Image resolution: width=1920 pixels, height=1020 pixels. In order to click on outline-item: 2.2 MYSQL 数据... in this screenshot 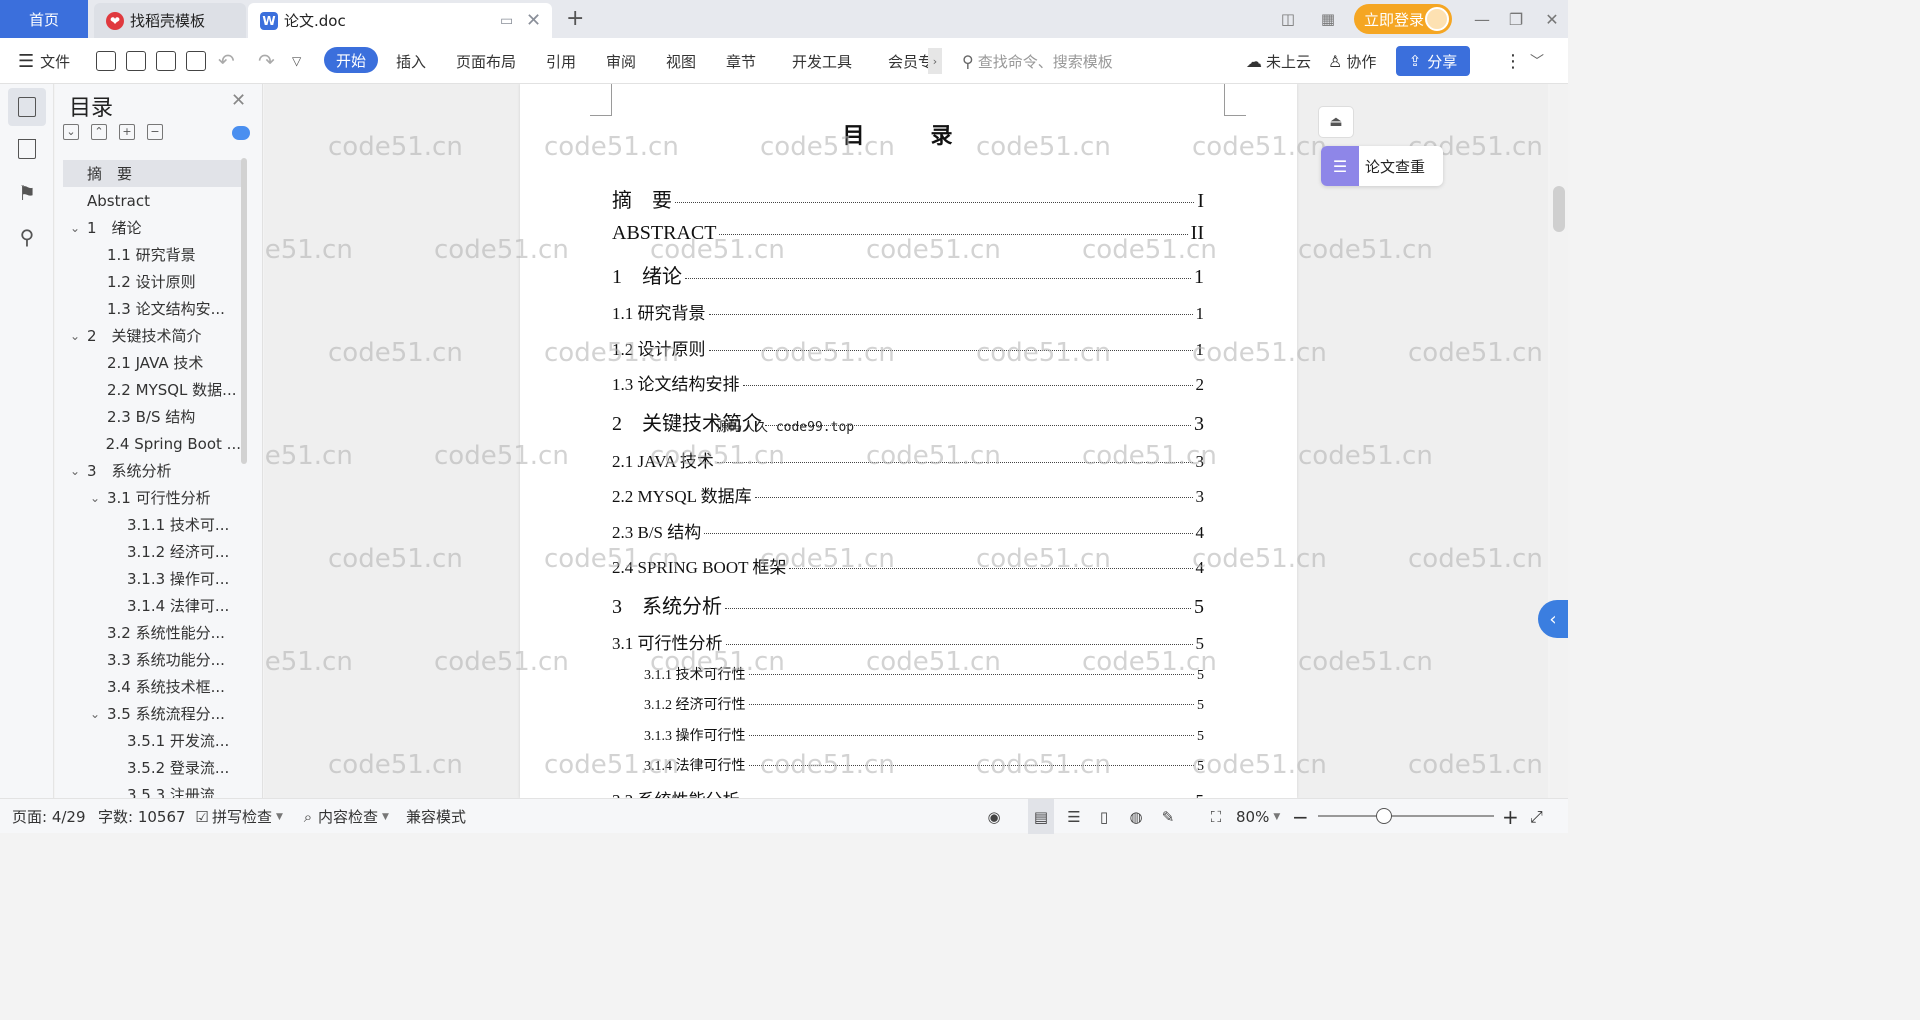, I will do `click(152, 389)`.